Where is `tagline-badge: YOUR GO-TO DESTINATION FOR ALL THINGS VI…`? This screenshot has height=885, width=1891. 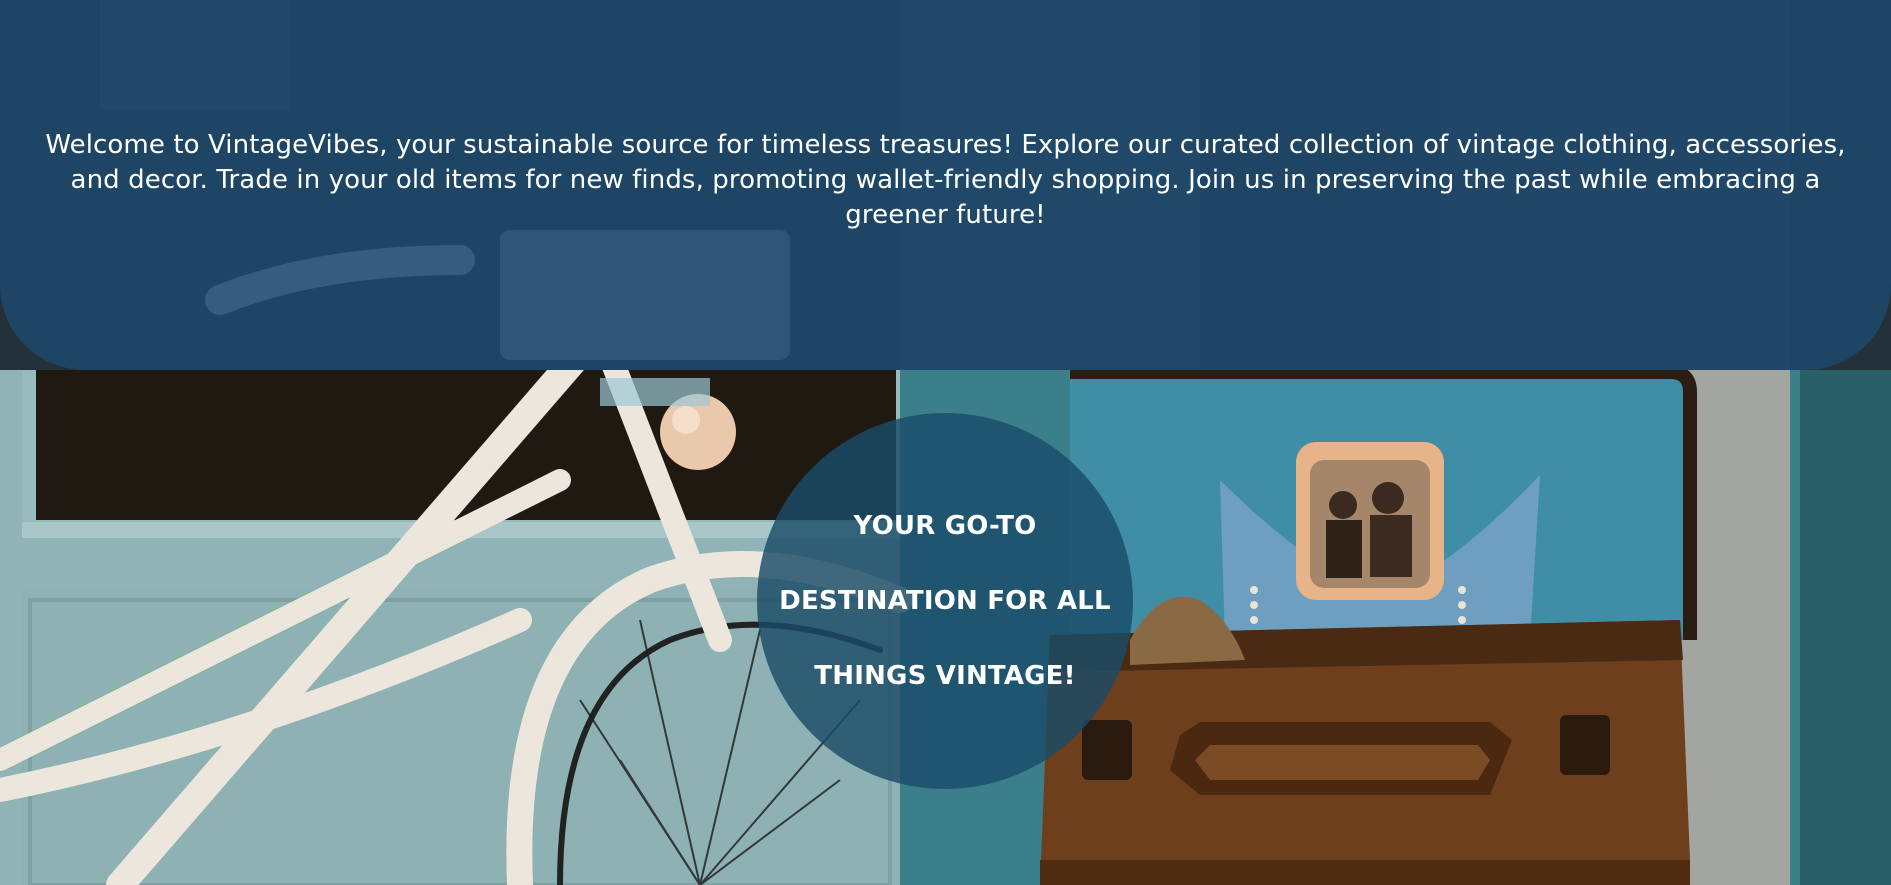 tagline-badge: YOUR GO-TO DESTINATION FOR ALL THINGS VI… is located at coordinates (945, 601).